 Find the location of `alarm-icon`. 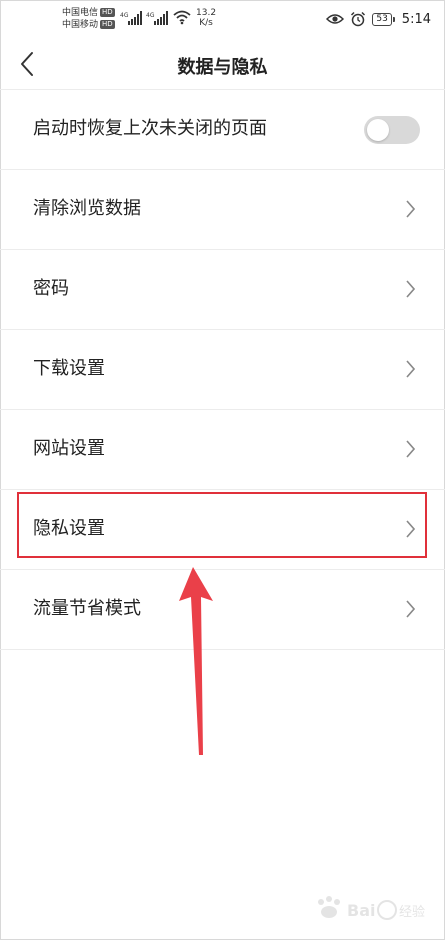

alarm-icon is located at coordinates (358, 19).